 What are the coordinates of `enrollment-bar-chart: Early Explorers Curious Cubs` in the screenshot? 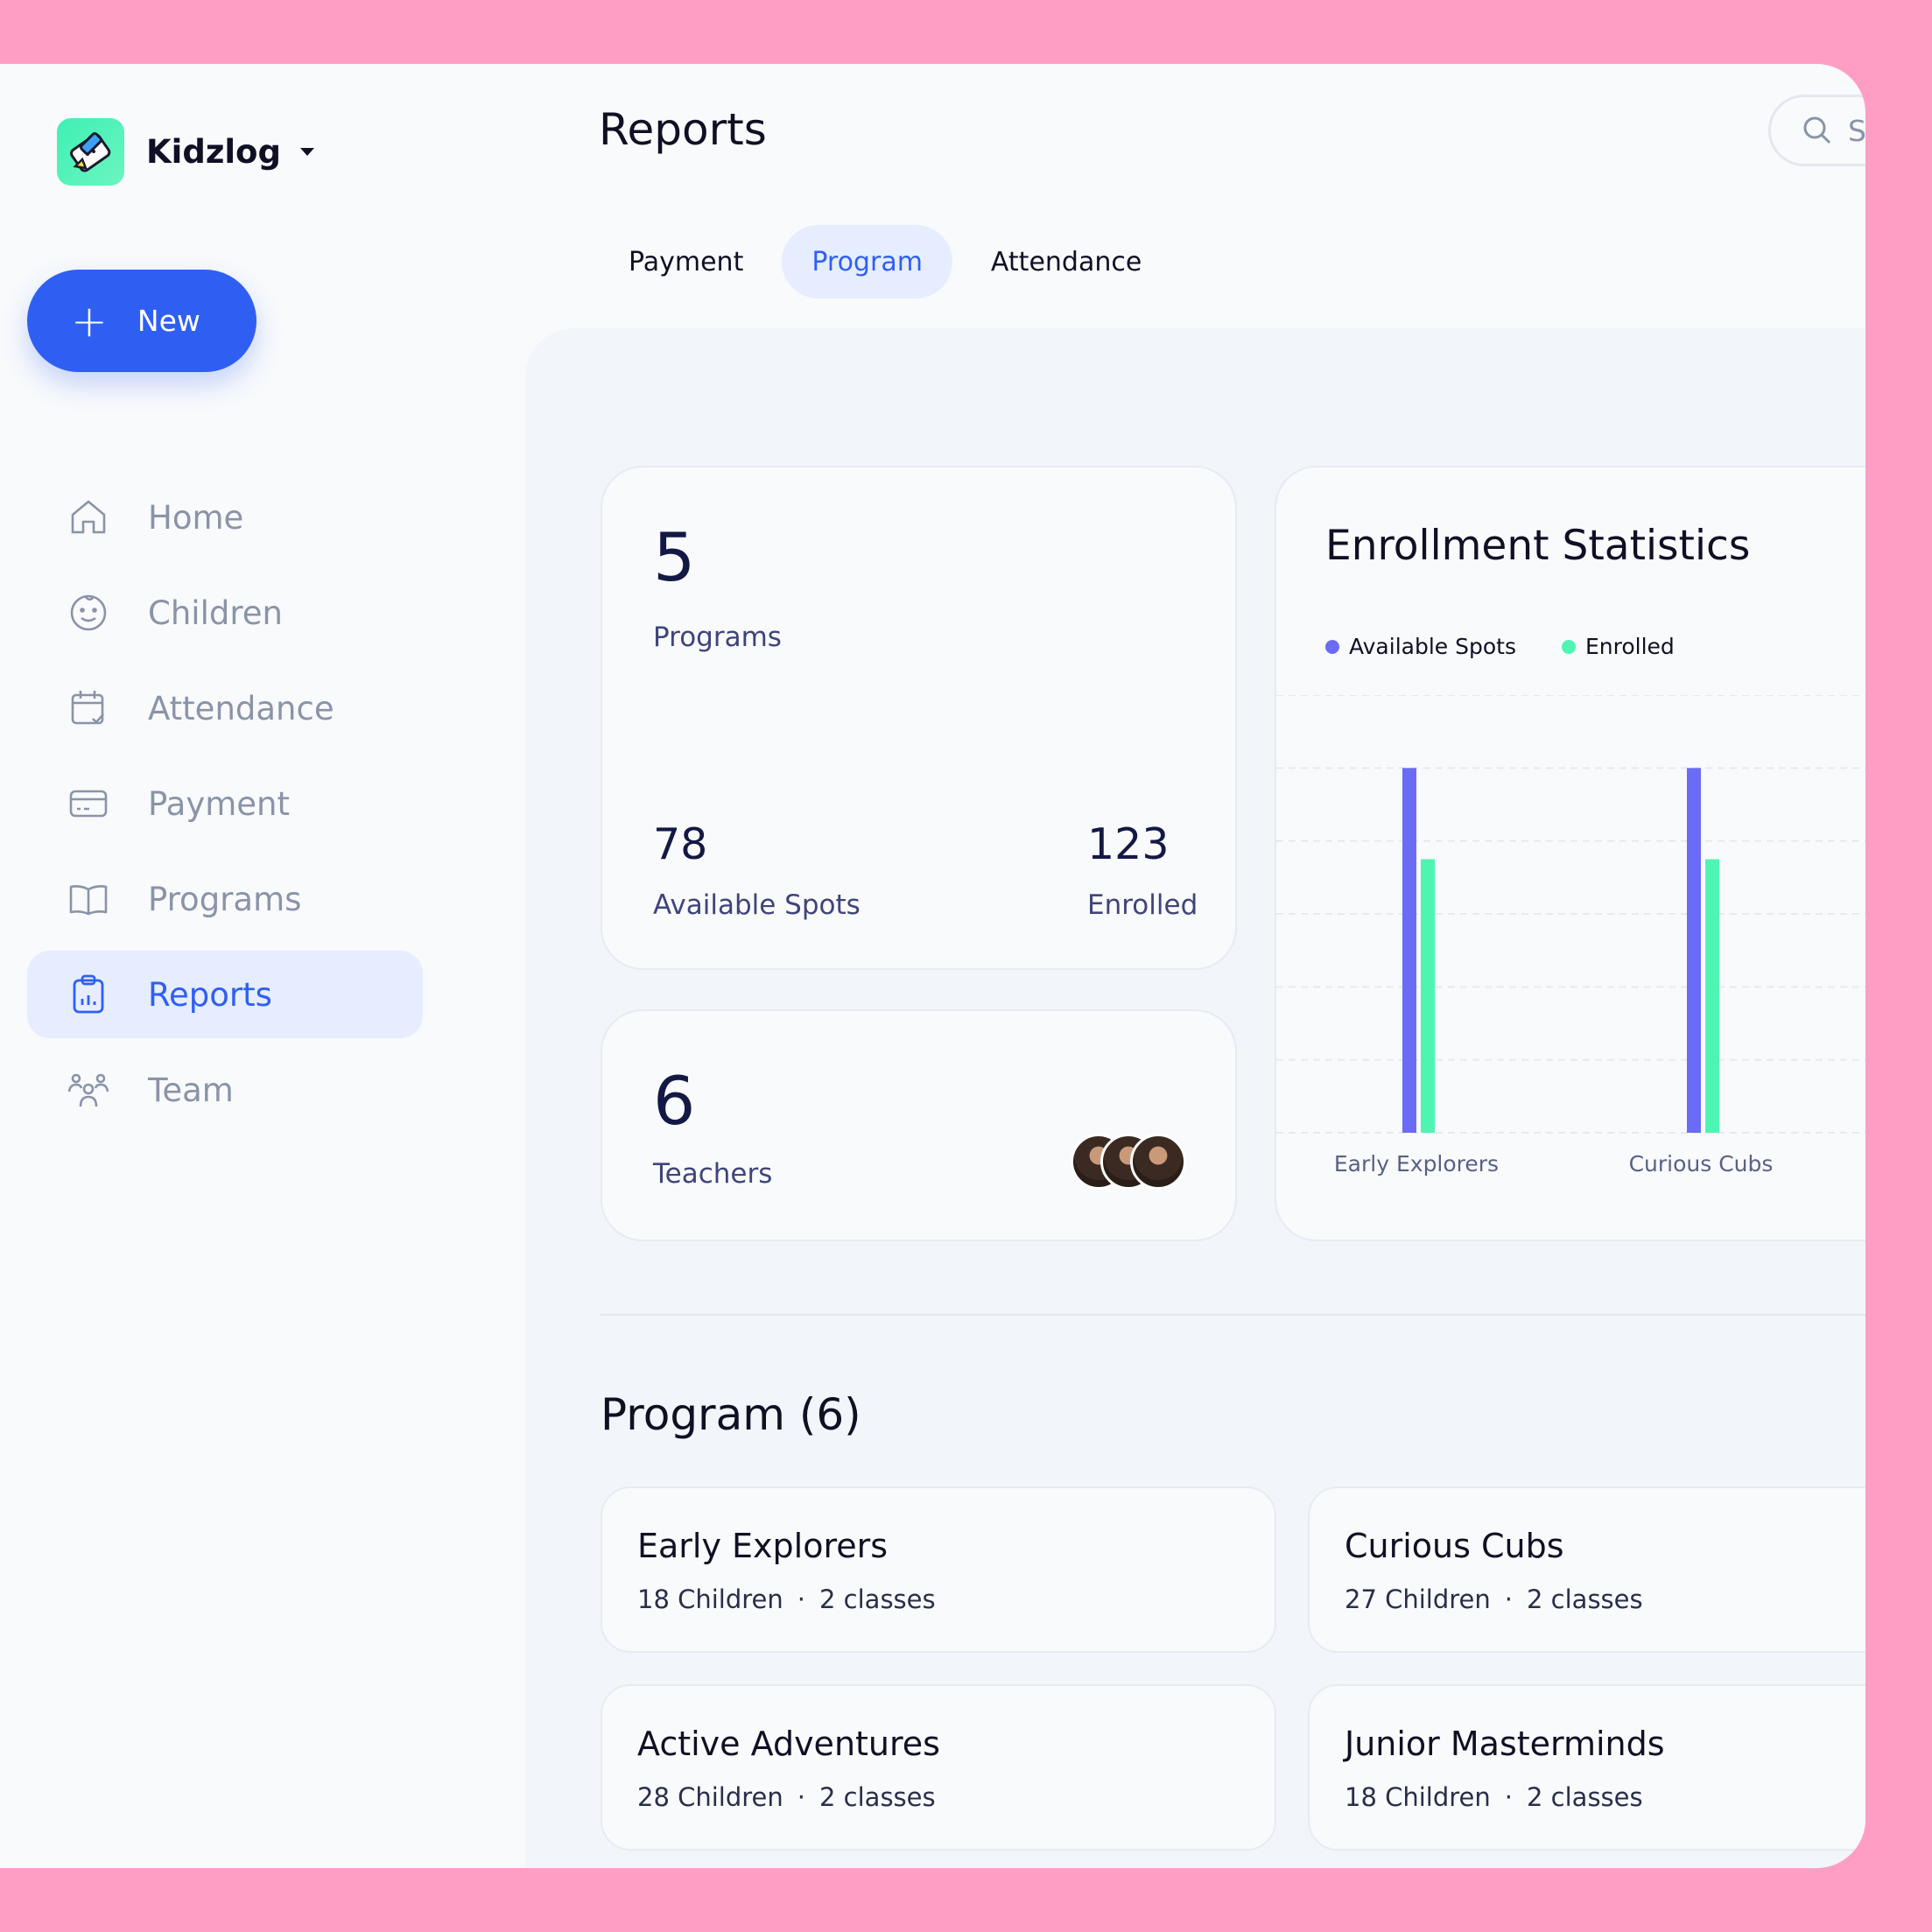 It's located at (1571, 936).